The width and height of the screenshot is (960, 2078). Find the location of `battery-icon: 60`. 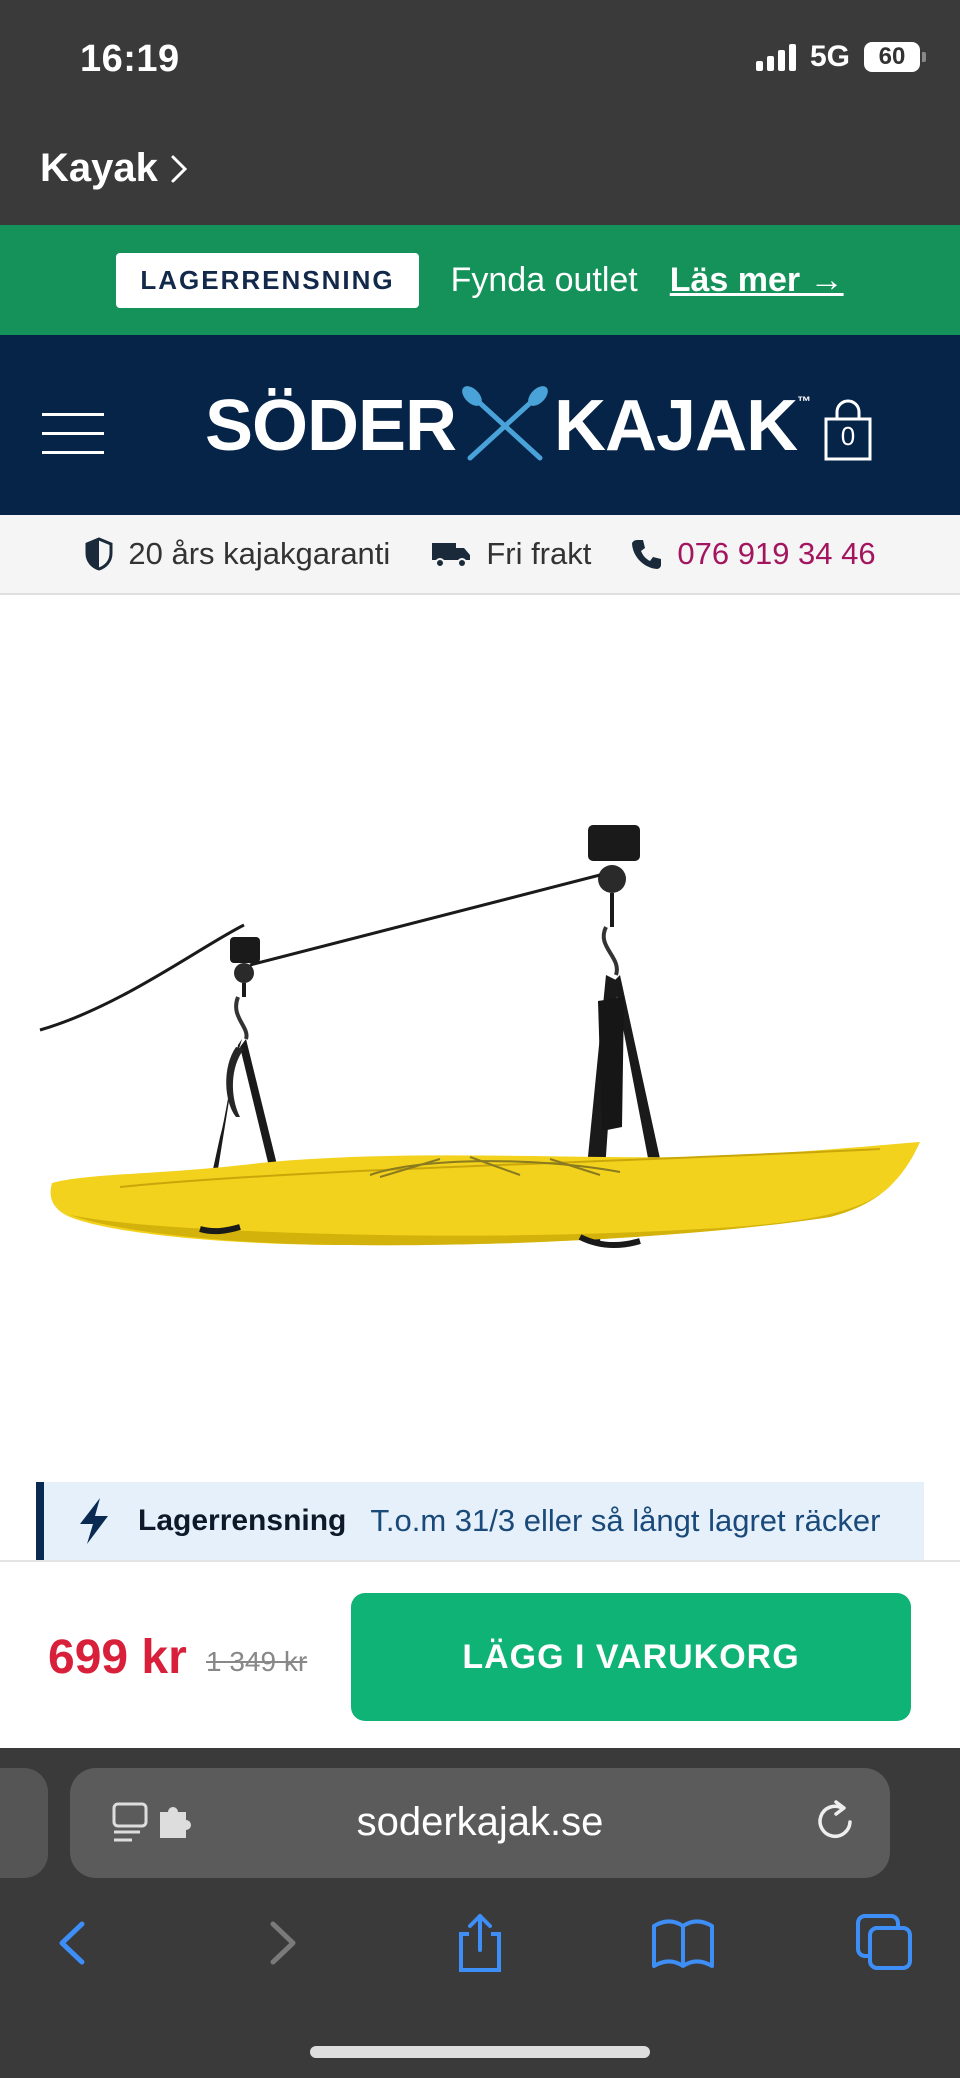

battery-icon: 60 is located at coordinates (895, 57).